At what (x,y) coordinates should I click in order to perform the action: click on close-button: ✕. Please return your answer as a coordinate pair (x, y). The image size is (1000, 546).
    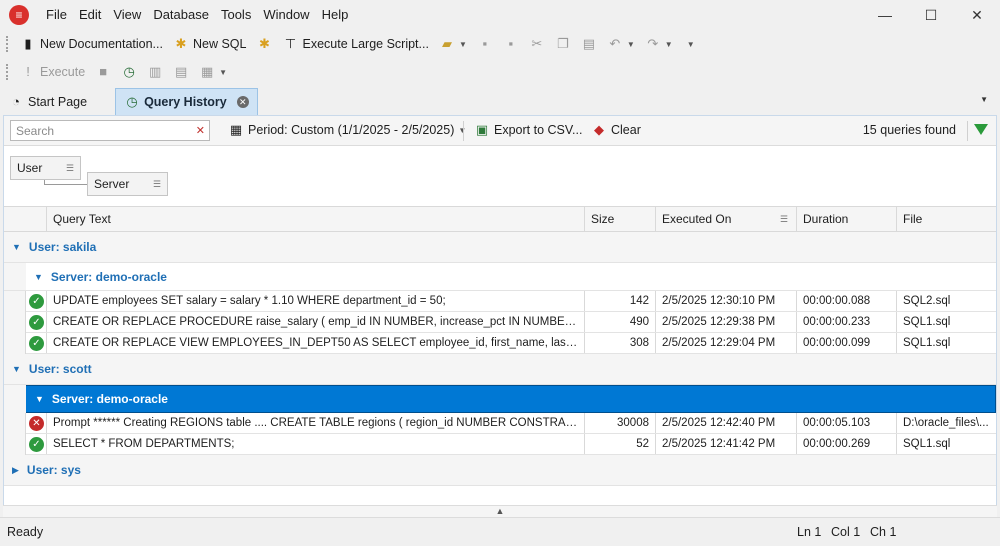
    Looking at the image, I should click on (977, 15).